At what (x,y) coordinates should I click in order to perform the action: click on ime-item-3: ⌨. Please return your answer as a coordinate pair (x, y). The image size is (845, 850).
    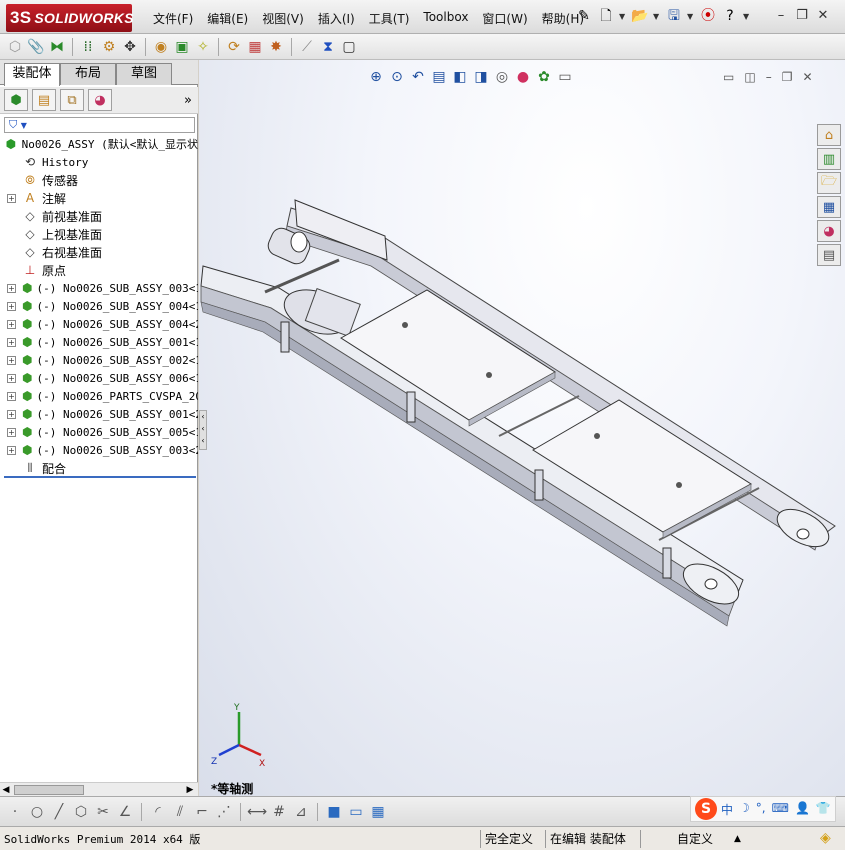
    Looking at the image, I should click on (780, 809).